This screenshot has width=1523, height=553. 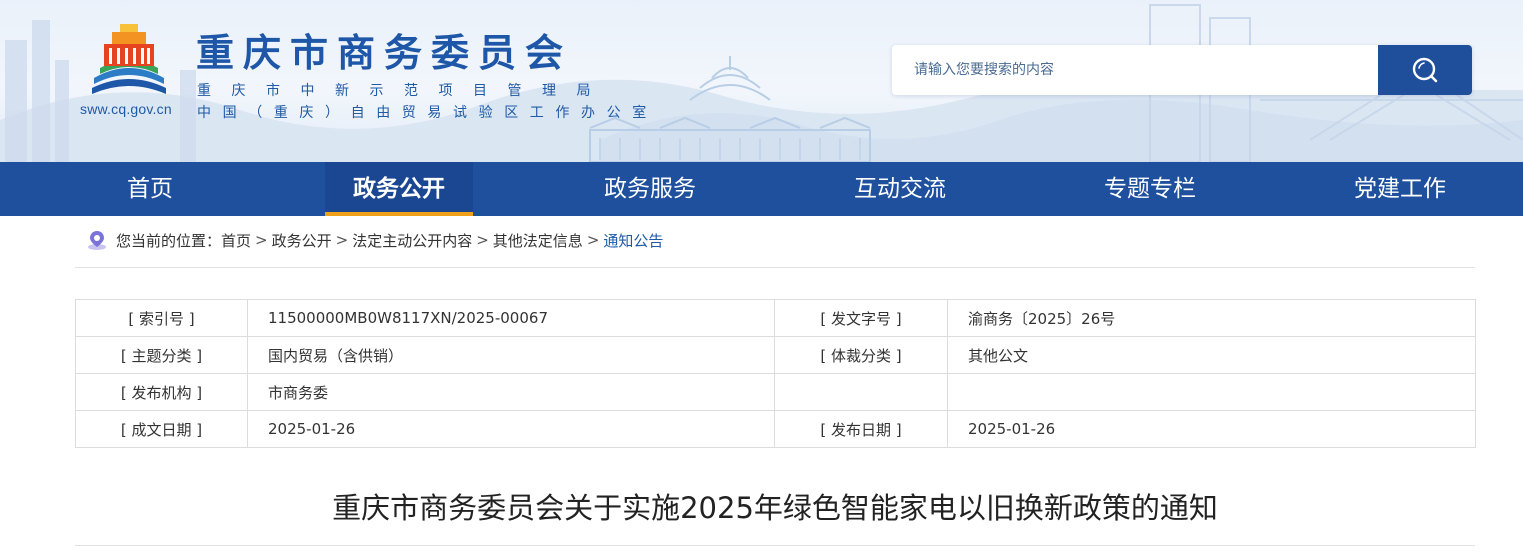 What do you see at coordinates (1211, 355) in the screenshot?
I see `genre-category-value: 其他公文` at bounding box center [1211, 355].